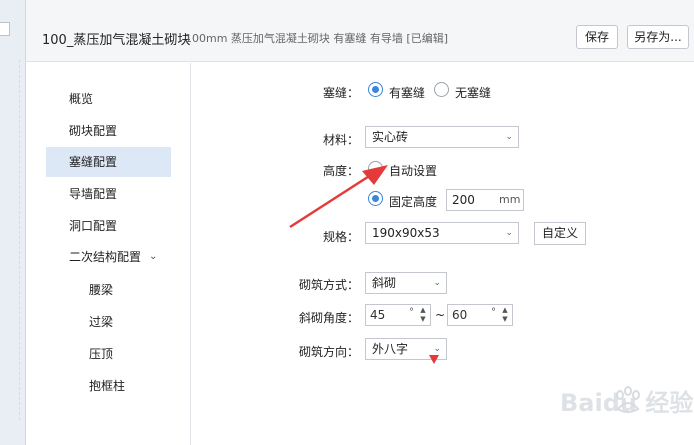  What do you see at coordinates (5, 29) in the screenshot?
I see `background-panel-tab` at bounding box center [5, 29].